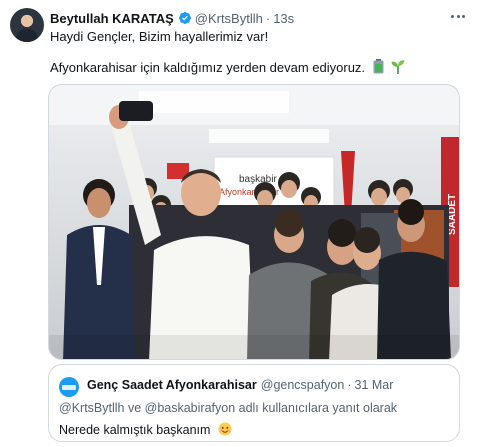 This screenshot has height=447, width=479. Describe the element at coordinates (112, 18) in the screenshot. I see `author-name: Beytullah KARATAŞ` at that location.